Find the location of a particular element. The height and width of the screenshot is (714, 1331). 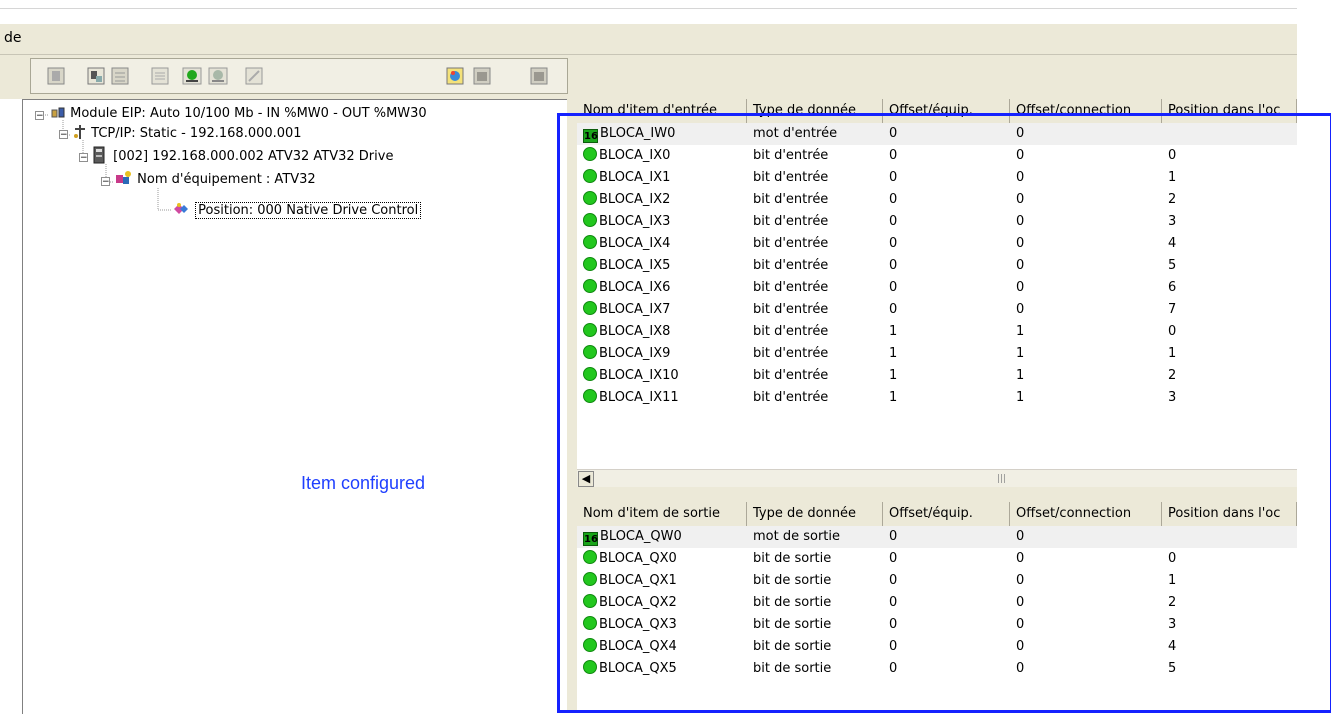

wizard-icon is located at coordinates (254, 76).